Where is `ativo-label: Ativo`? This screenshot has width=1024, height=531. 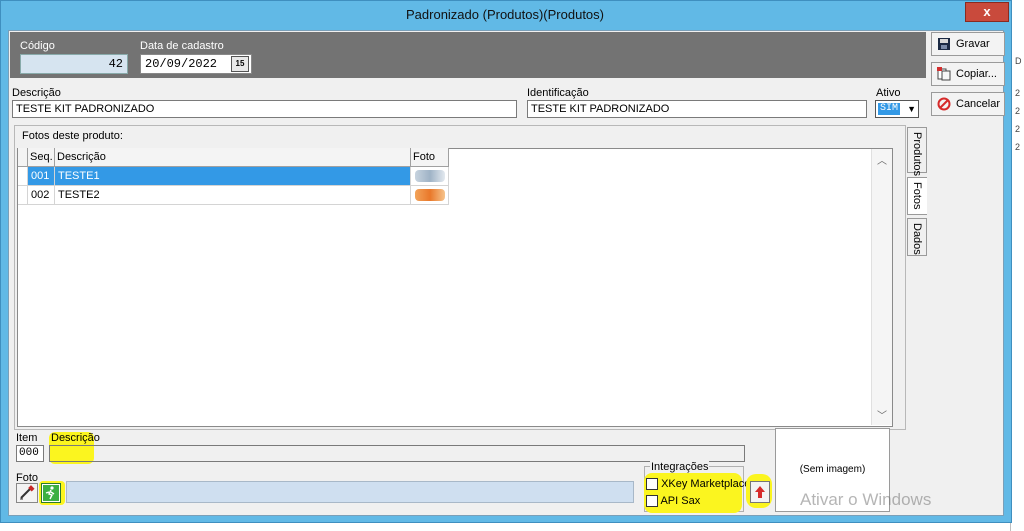
ativo-label: Ativo is located at coordinates (888, 93).